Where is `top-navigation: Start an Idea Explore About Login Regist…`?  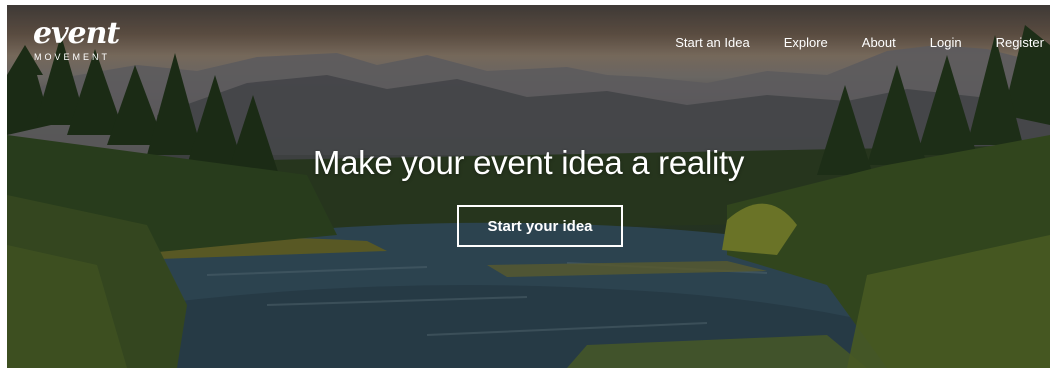 top-navigation: Start an Idea Explore About Login Regist… is located at coordinates (842, 42).